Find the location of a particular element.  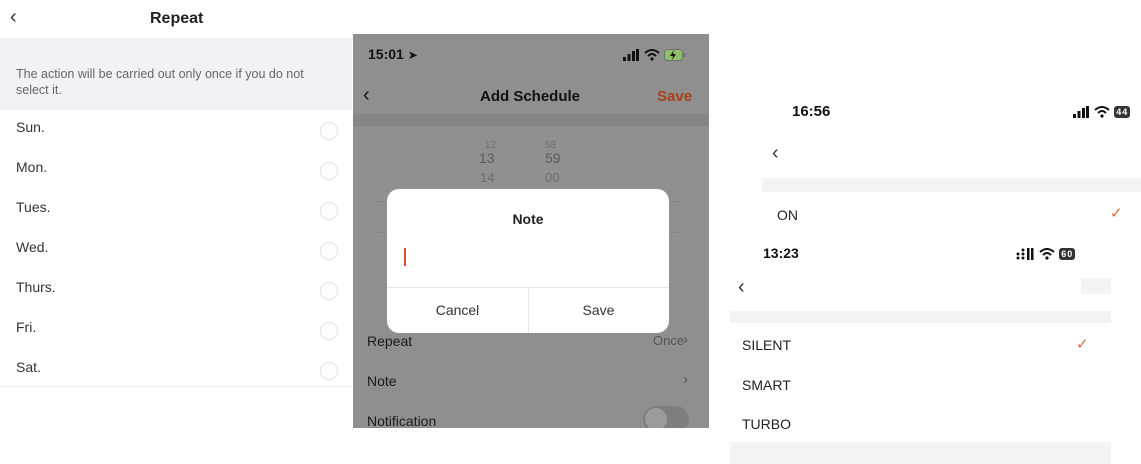

day-row-sat: Sat. is located at coordinates (176, 370).